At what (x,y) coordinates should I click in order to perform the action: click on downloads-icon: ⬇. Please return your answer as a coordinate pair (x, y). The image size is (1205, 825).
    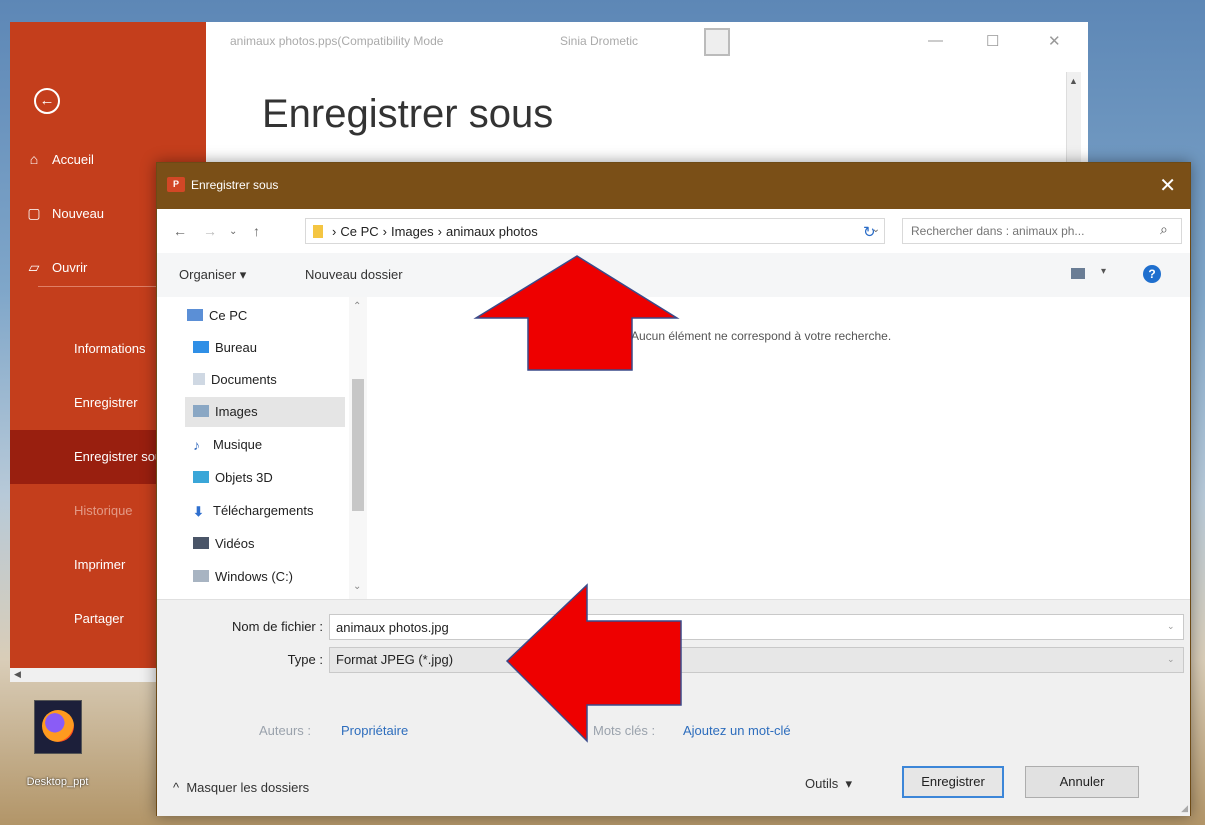
    Looking at the image, I should click on (198, 511).